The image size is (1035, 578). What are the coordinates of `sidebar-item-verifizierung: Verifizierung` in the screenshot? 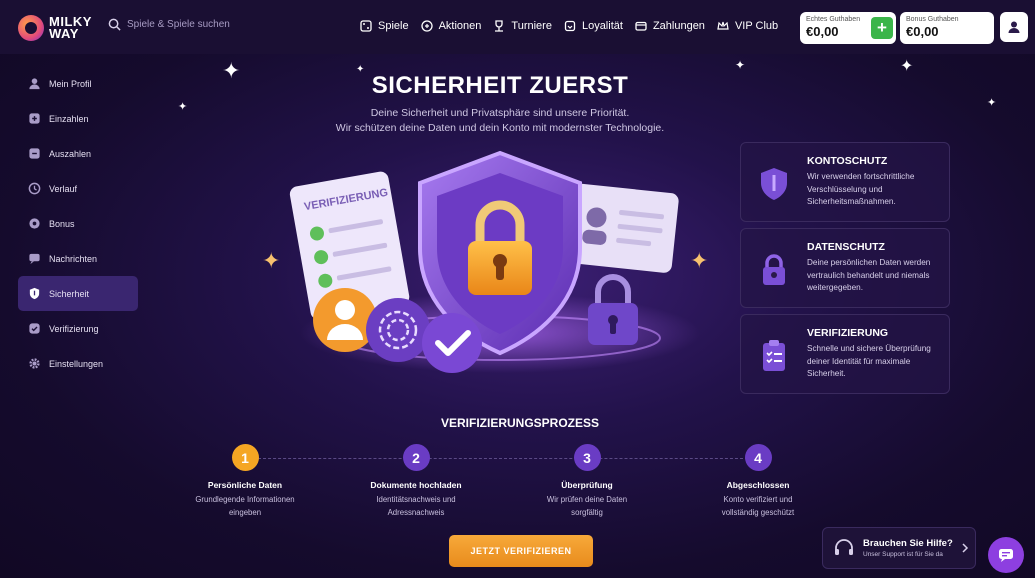 It's located at (78, 328).